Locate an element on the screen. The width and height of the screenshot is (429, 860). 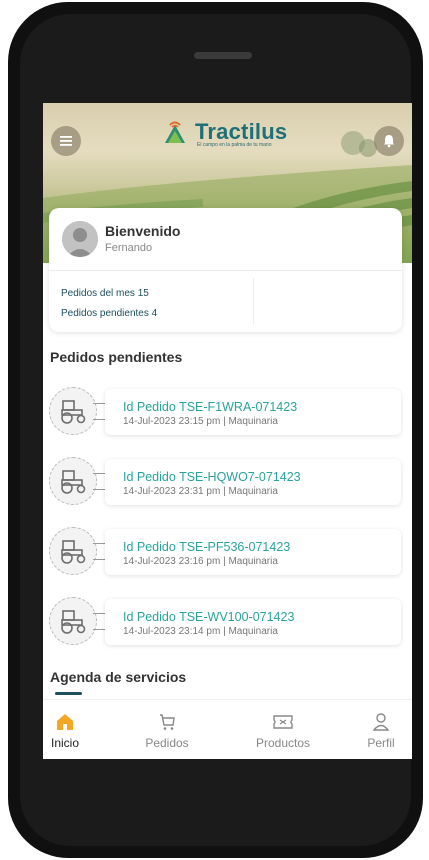
user-avatar-icon is located at coordinates (80, 239).